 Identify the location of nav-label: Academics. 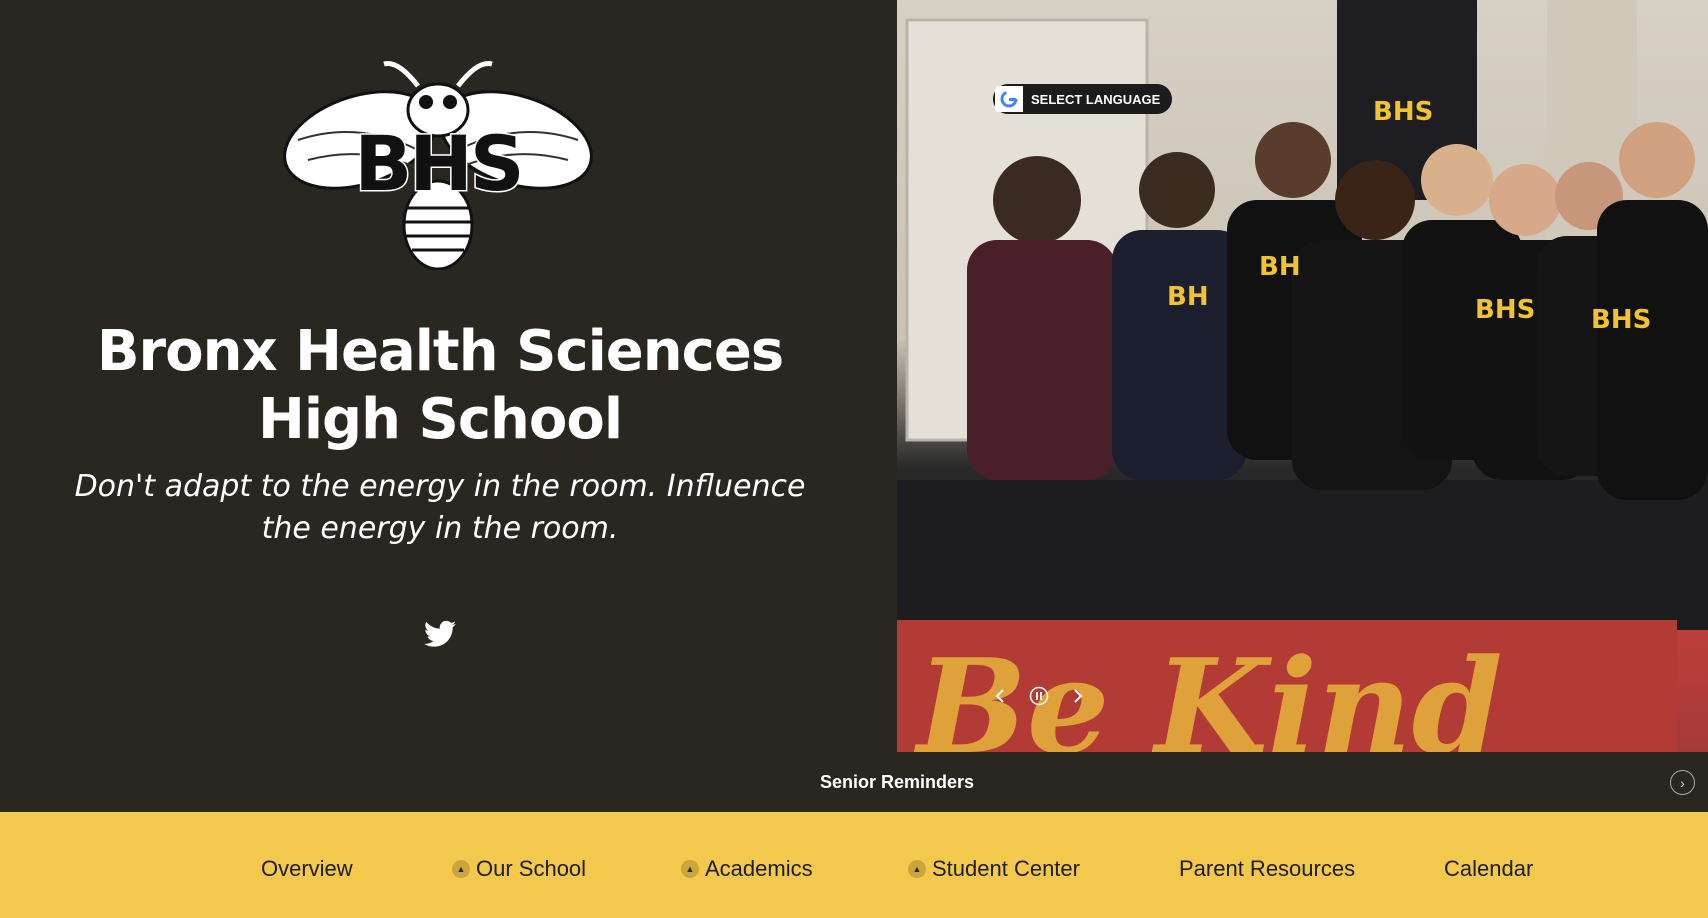
(759, 868).